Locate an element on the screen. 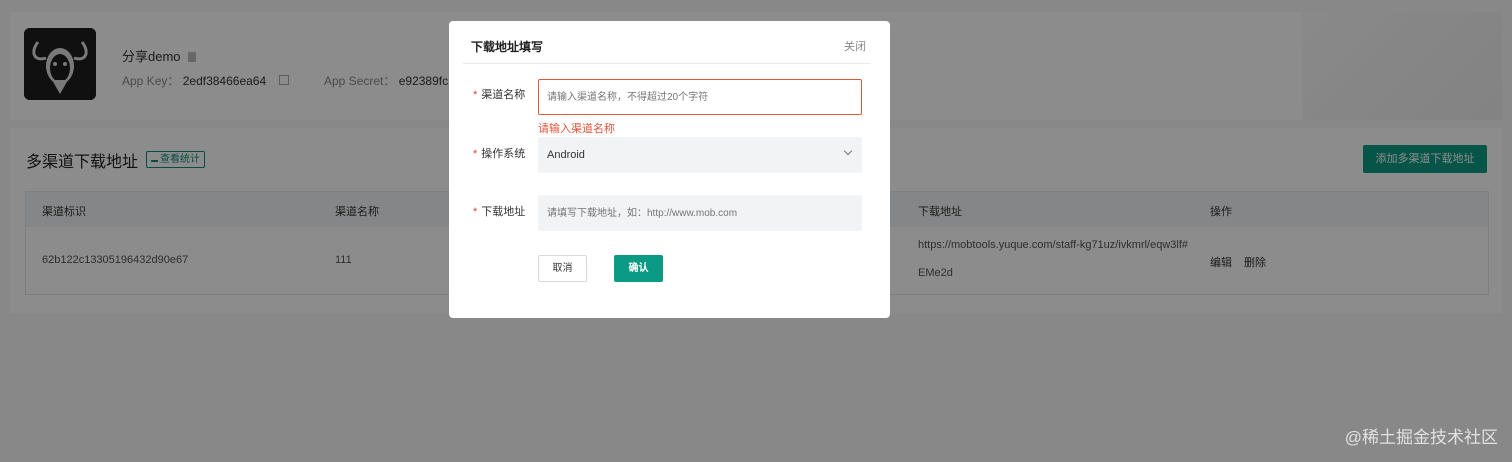 This screenshot has height=462, width=1512. download-url-input is located at coordinates (700, 213).